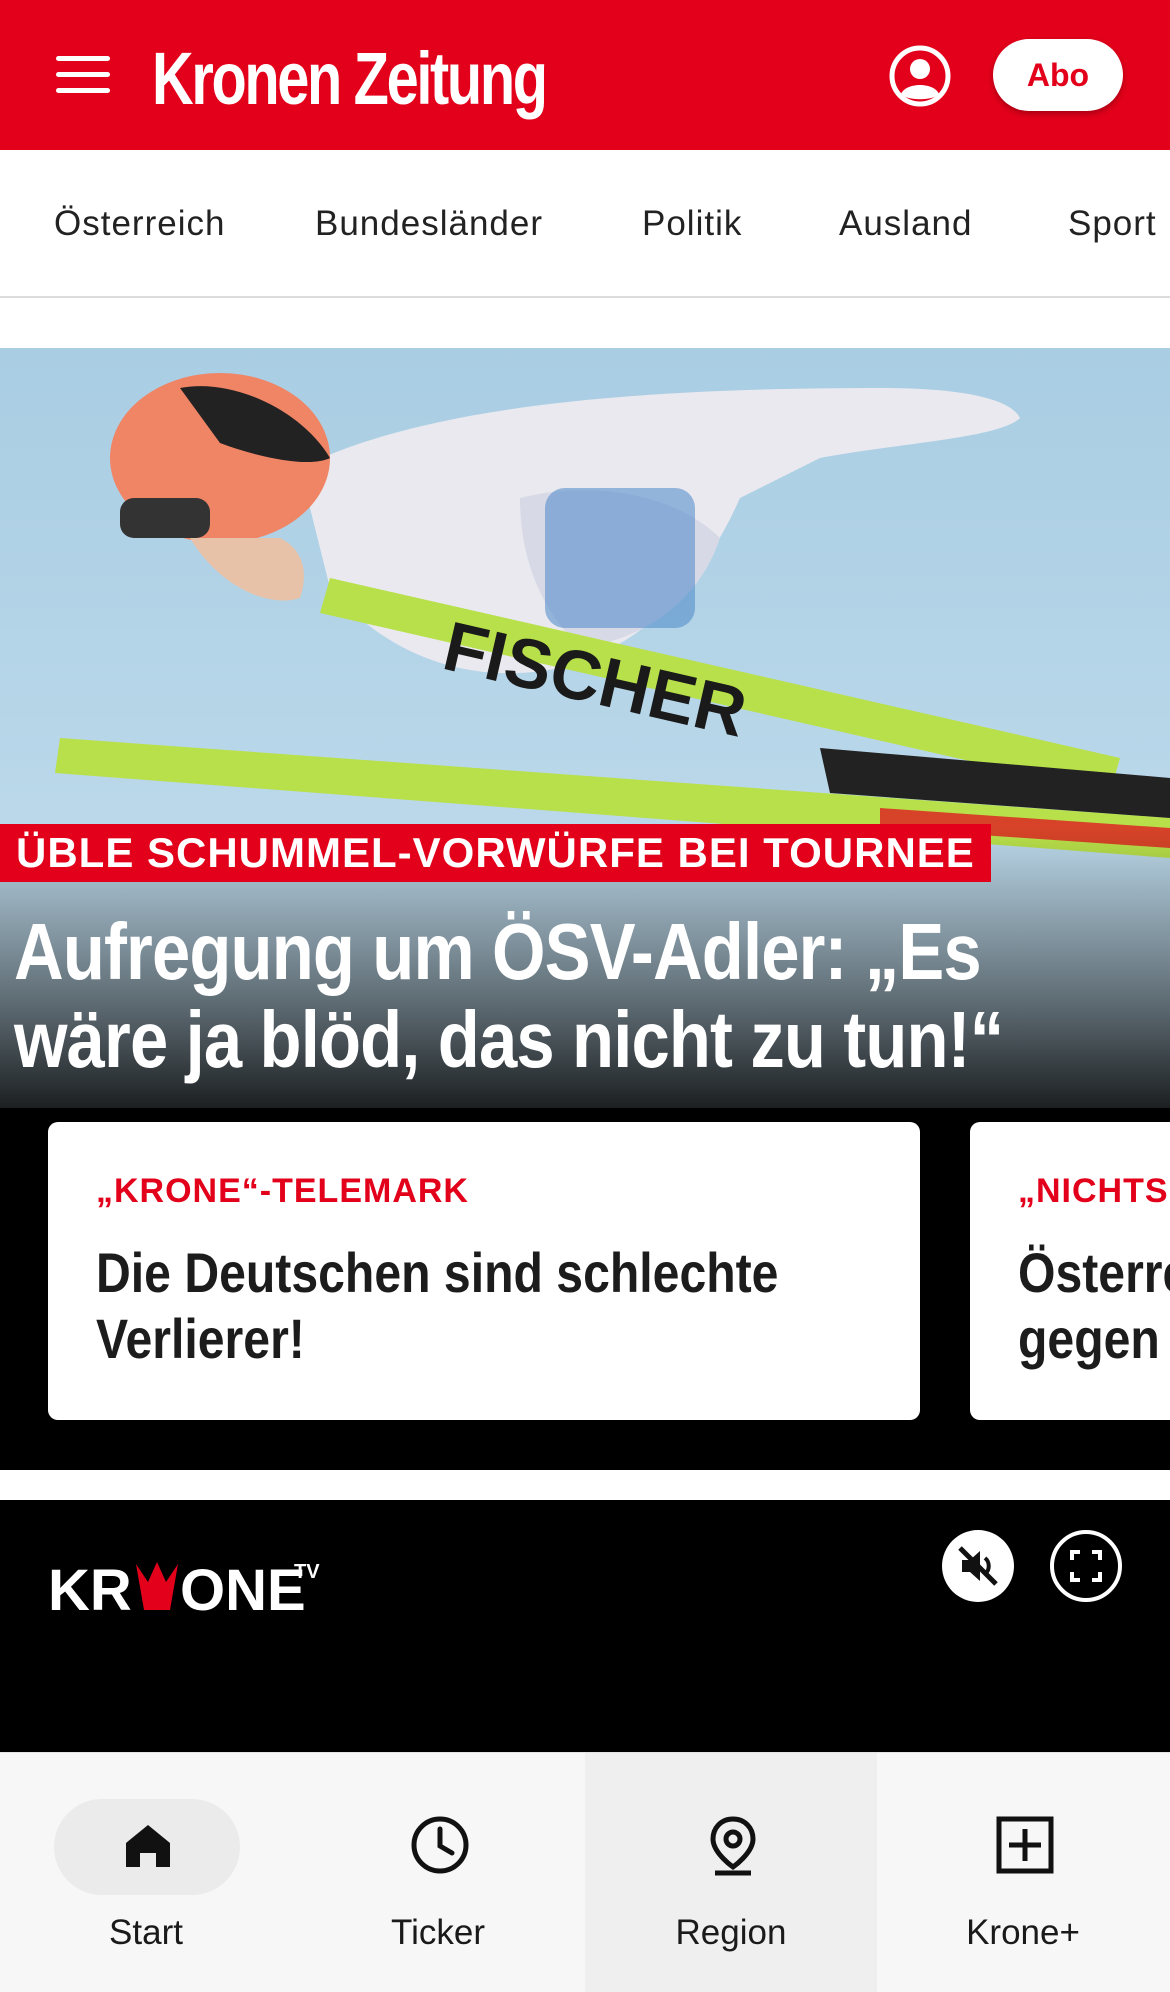 The image size is (1170, 1992). Describe the element at coordinates (498, 951) in the screenshot. I see `hero-headline-line-1: Aufregung um ÖSV-Adler: „Es` at that location.